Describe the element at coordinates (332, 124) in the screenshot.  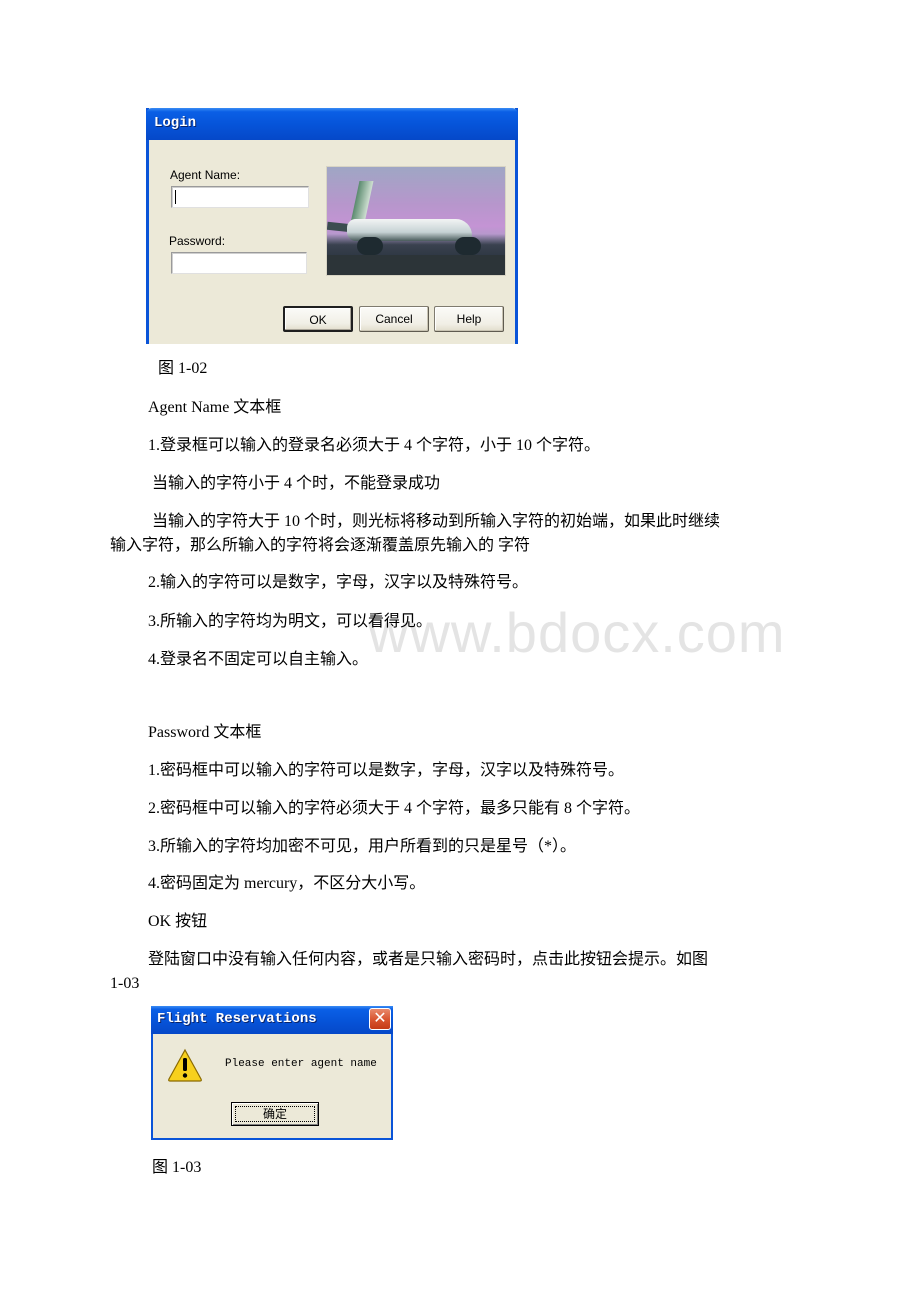
I see `login-title-bar: Login` at that location.